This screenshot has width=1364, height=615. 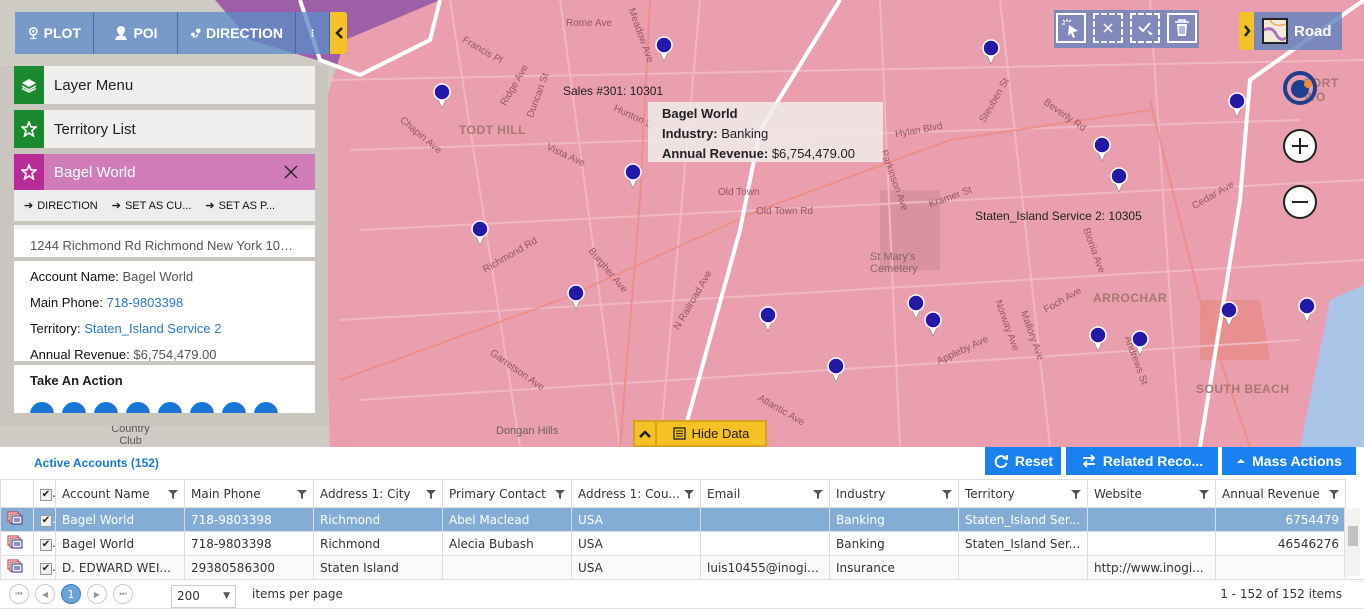 What do you see at coordinates (1145, 28) in the screenshot?
I see `confirm-selection-button` at bounding box center [1145, 28].